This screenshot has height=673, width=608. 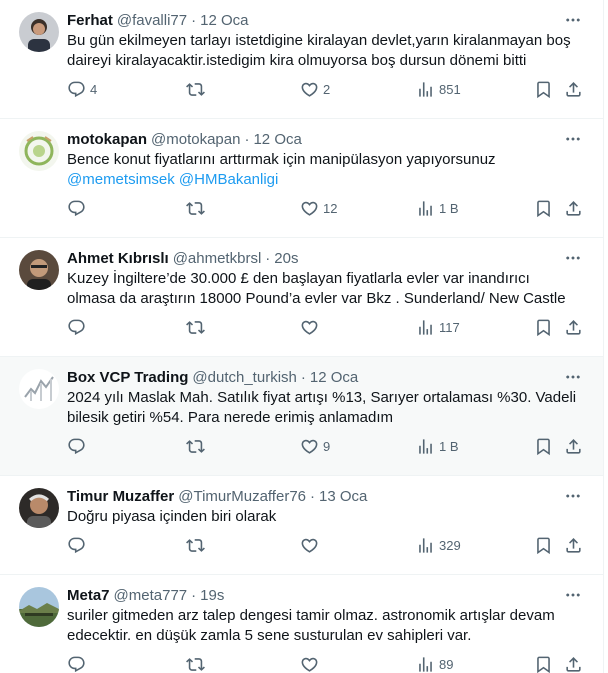 I want to click on author-name: Box VCP Trading, so click(x=127, y=377).